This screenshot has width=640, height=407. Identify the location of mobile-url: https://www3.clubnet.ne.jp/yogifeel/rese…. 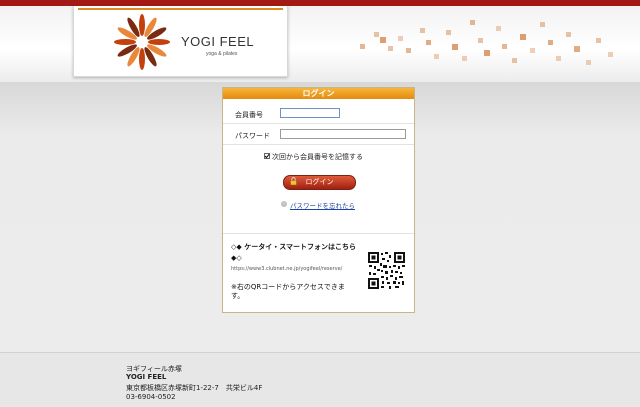
(286, 269).